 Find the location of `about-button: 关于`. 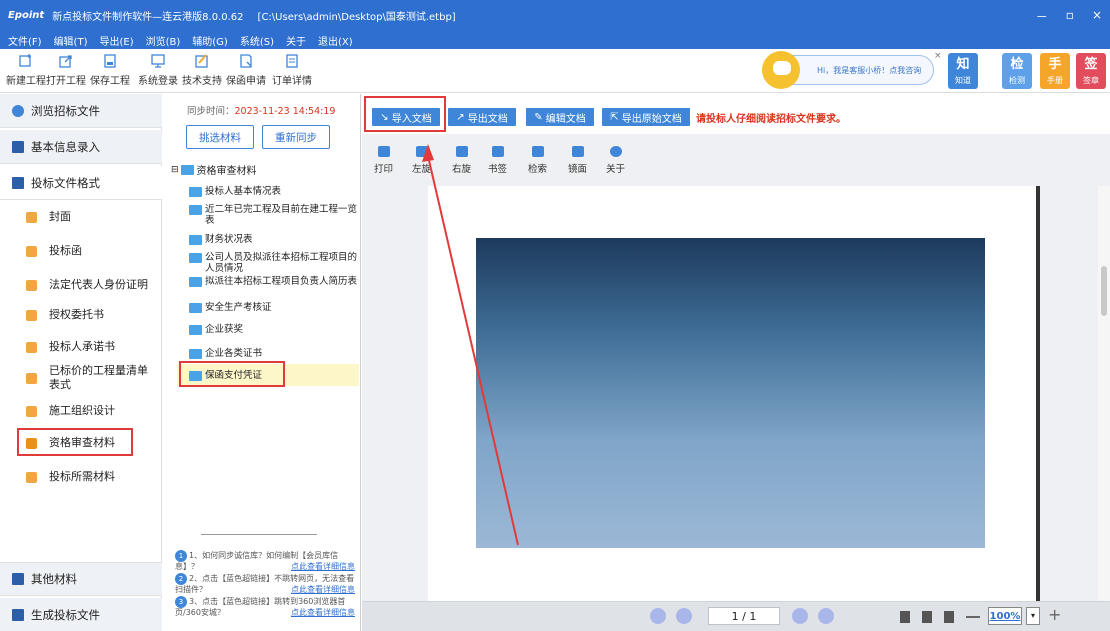

about-button: 关于 is located at coordinates (615, 160).